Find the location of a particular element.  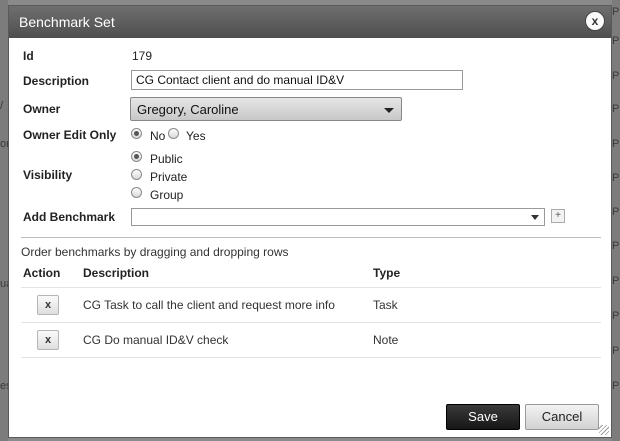

visibility-public-label: Public is located at coordinates (166, 159).